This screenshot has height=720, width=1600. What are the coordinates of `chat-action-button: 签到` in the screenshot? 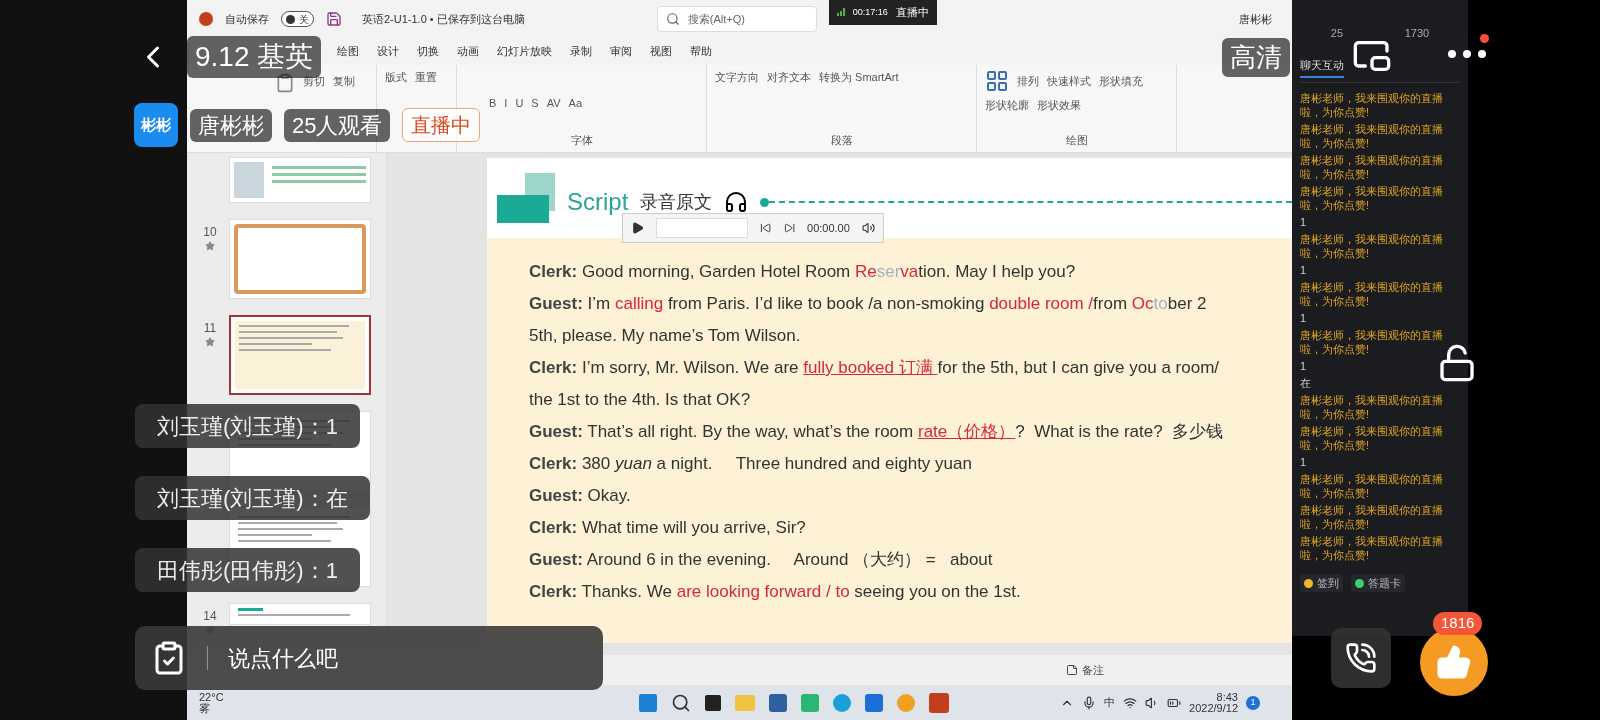 It's located at (1321, 583).